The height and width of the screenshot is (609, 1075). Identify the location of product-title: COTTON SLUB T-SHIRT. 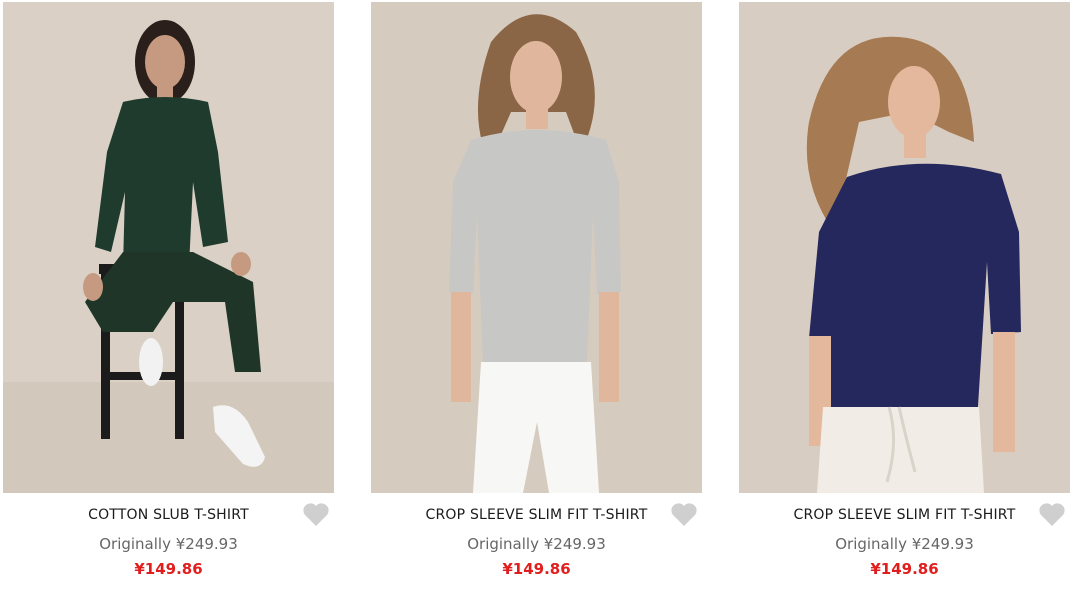
(168, 515).